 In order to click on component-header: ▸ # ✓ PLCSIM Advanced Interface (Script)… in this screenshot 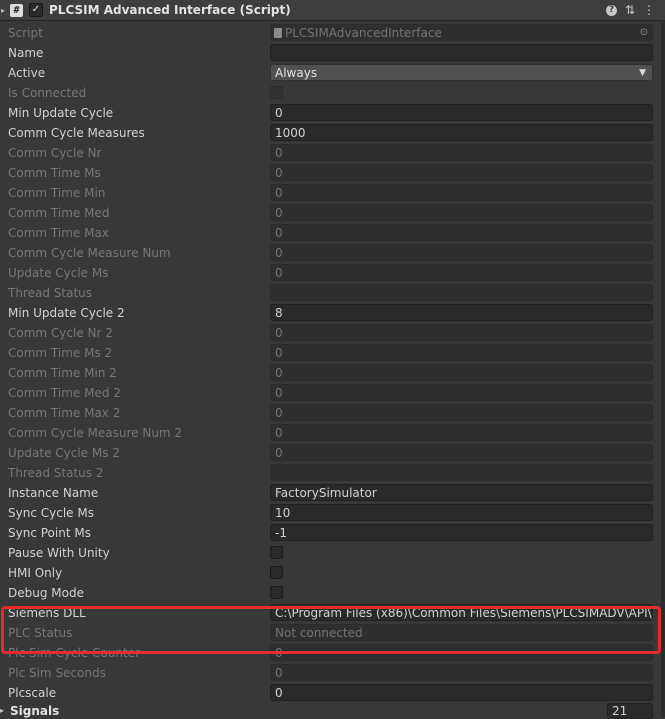, I will do `click(332, 10)`.